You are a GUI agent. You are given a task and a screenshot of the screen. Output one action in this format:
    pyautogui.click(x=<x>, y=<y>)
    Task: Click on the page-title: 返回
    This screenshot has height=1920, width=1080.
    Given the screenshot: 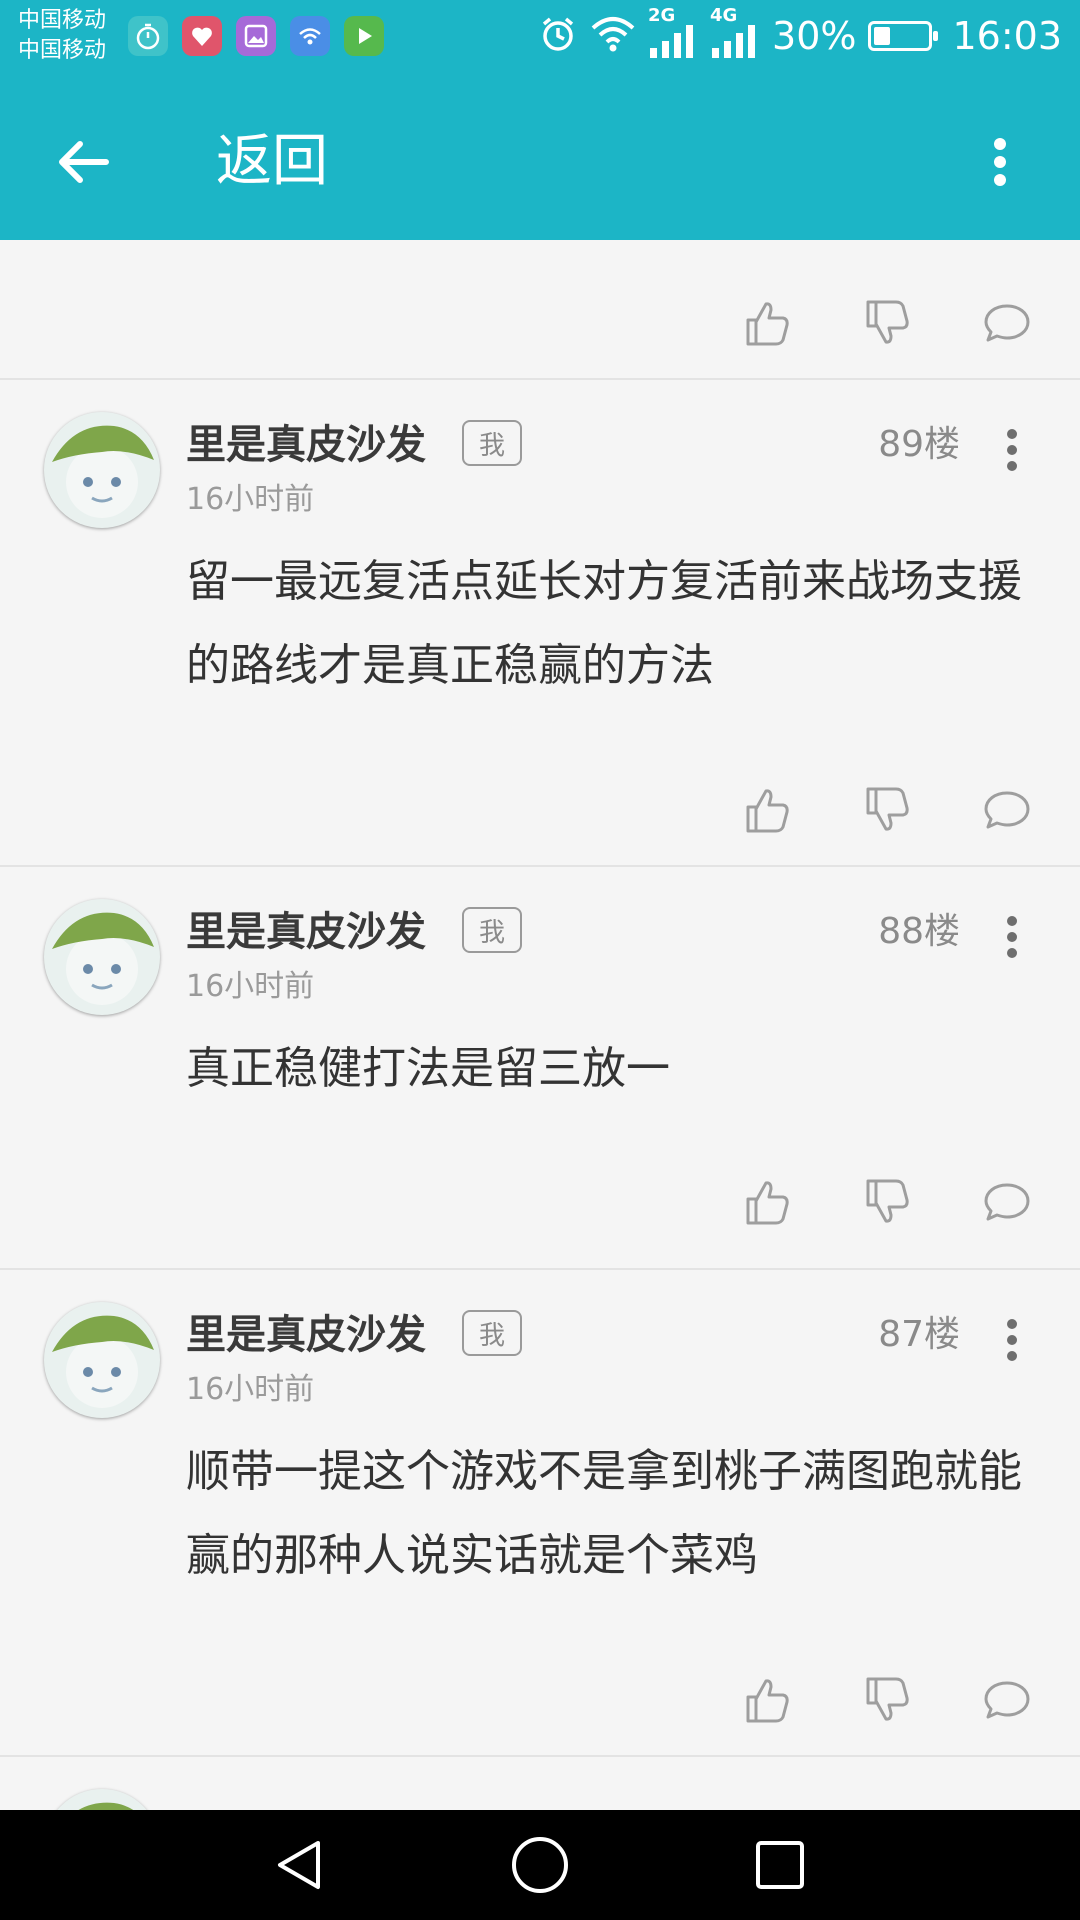 What is the action you would take?
    pyautogui.click(x=272, y=162)
    